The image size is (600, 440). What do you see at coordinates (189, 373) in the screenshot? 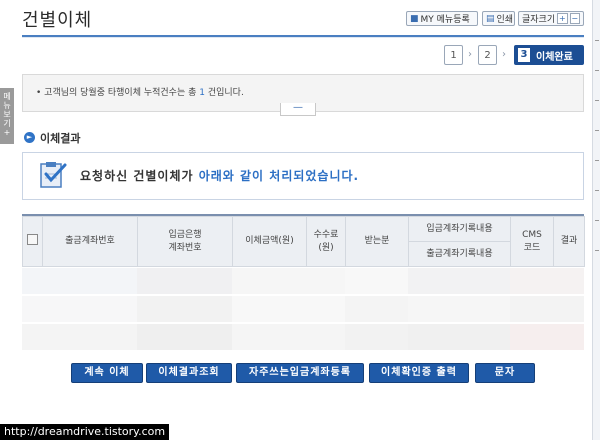
I see `transfer-inquiry-button: 이체결과조회` at bounding box center [189, 373].